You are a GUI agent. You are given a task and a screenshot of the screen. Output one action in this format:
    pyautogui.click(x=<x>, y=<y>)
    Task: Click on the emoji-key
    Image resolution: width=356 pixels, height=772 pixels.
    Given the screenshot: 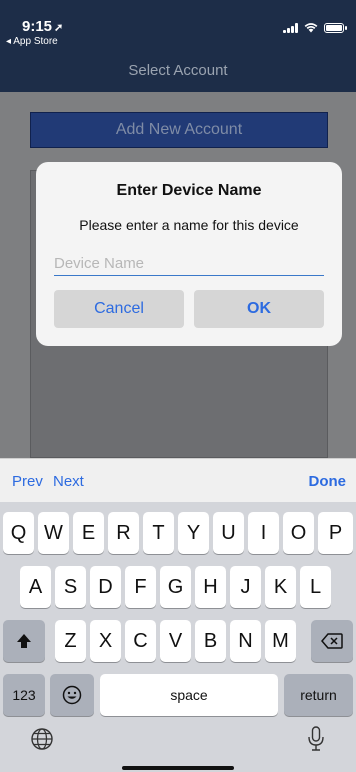 What is the action you would take?
    pyautogui.click(x=72, y=695)
    